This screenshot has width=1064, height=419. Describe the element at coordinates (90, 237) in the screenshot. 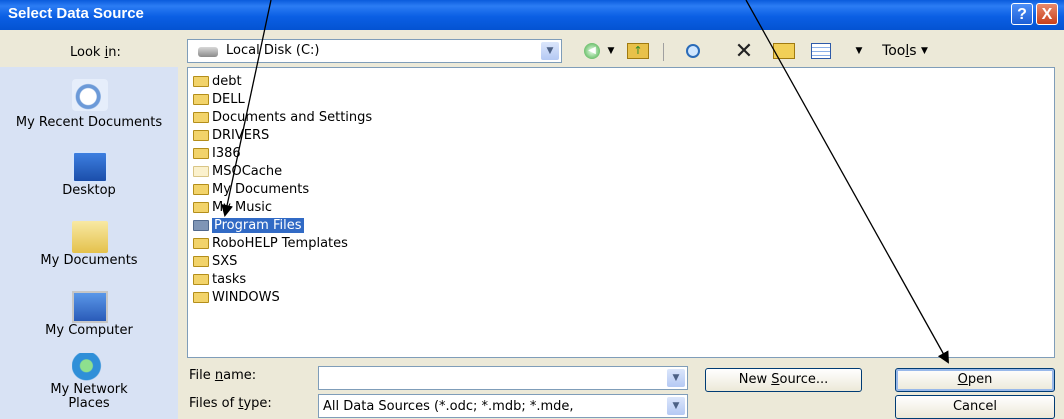

I see `my-documents-icon` at that location.